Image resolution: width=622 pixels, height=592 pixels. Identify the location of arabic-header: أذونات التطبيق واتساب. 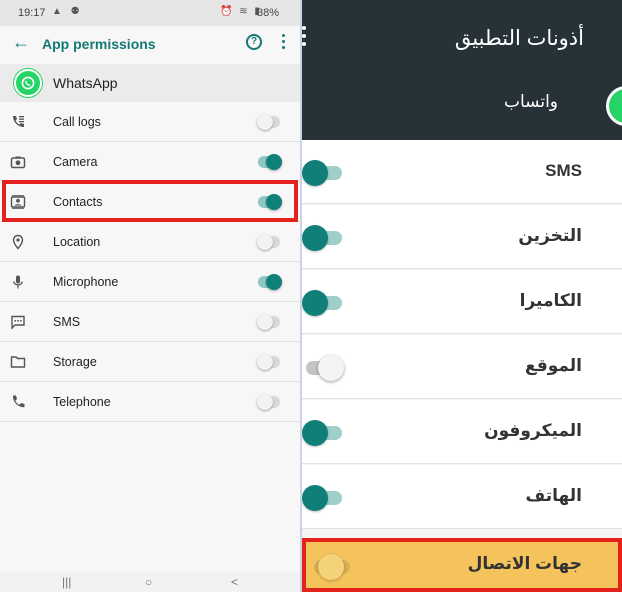
(462, 70).